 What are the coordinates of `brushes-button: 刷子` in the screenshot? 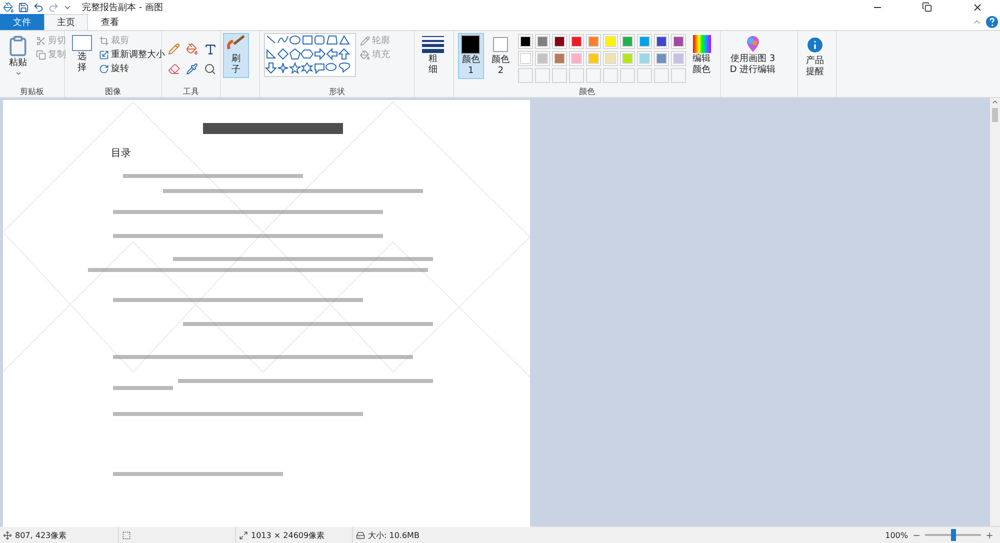 It's located at (236, 55).